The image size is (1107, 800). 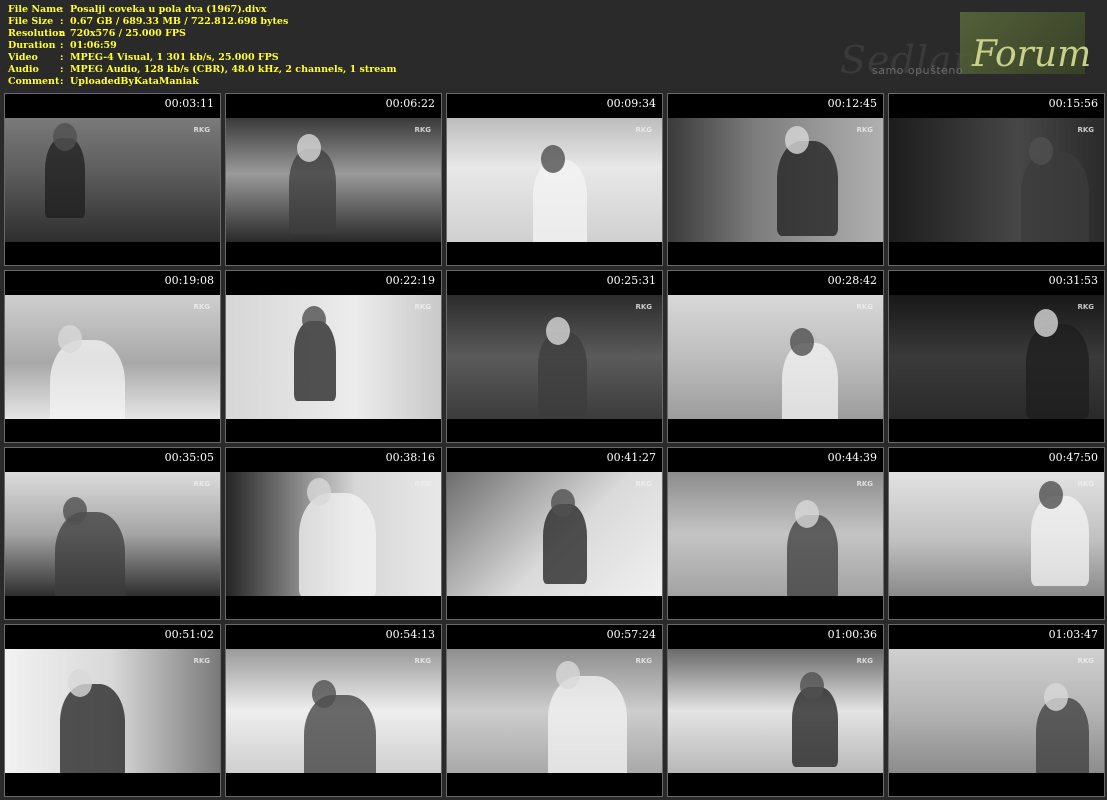 I want to click on thumbnail: 00:47:50 RKG, so click(x=996, y=533).